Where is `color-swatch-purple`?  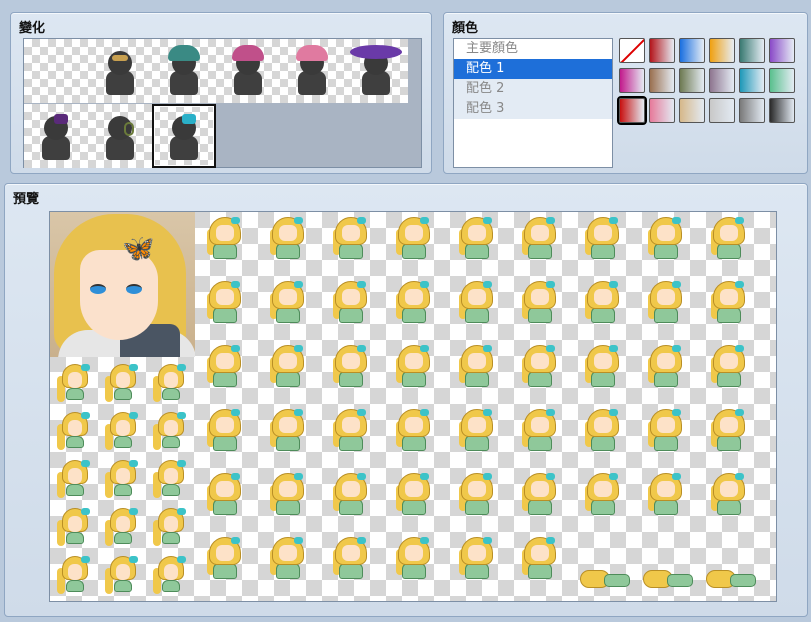 color-swatch-purple is located at coordinates (782, 50).